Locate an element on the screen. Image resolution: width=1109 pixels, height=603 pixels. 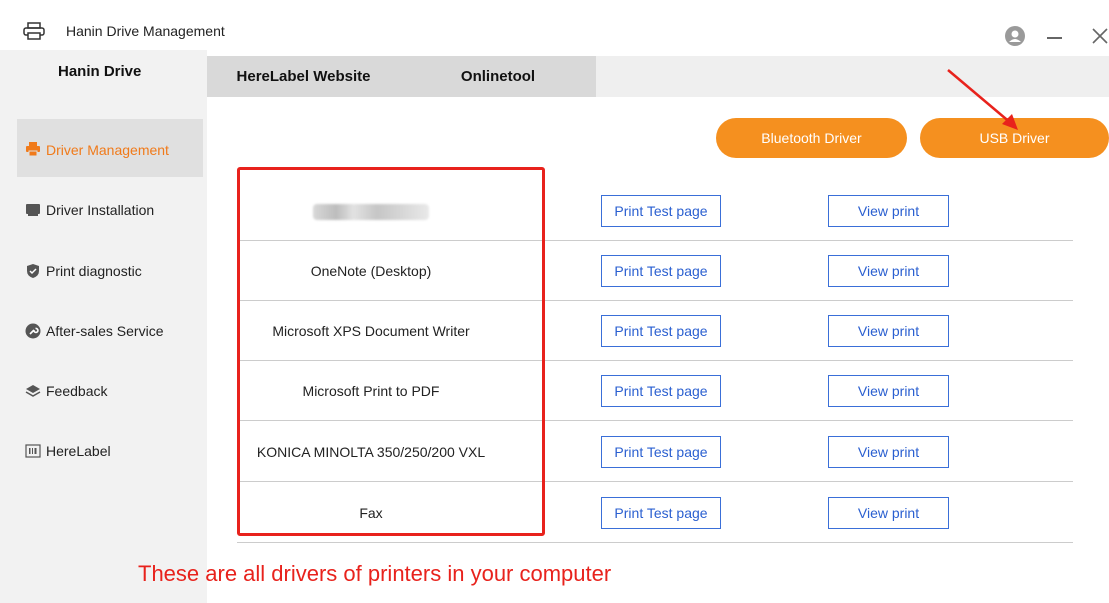
sidebar-item-driver-installation: Driver Installation is located at coordinates (110, 210).